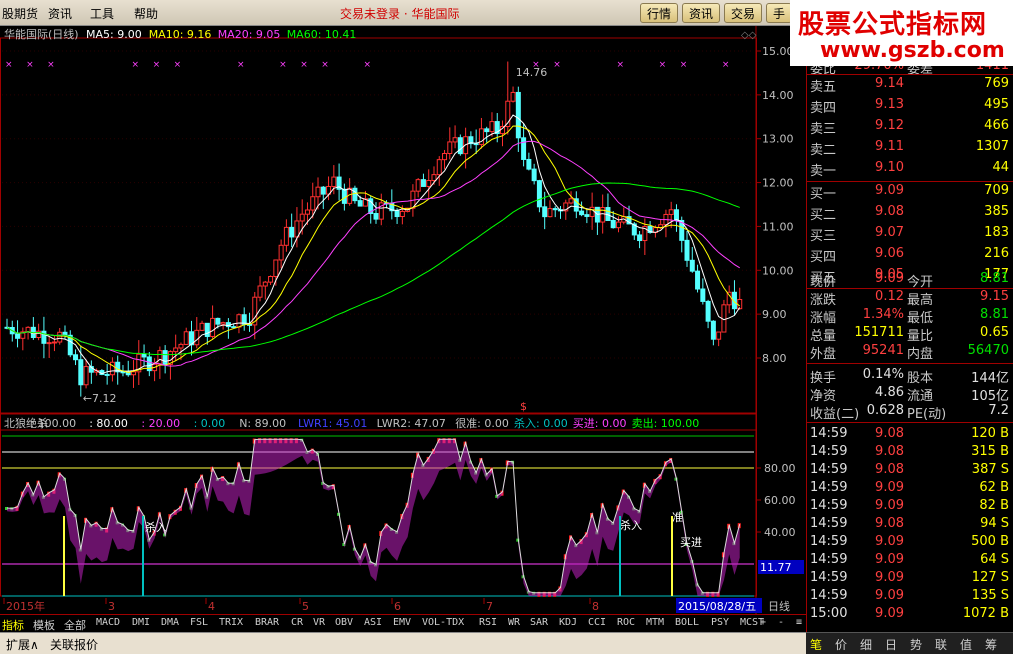 This screenshot has height=654, width=1013. I want to click on panel-tab-0: 笔, so click(816, 644).